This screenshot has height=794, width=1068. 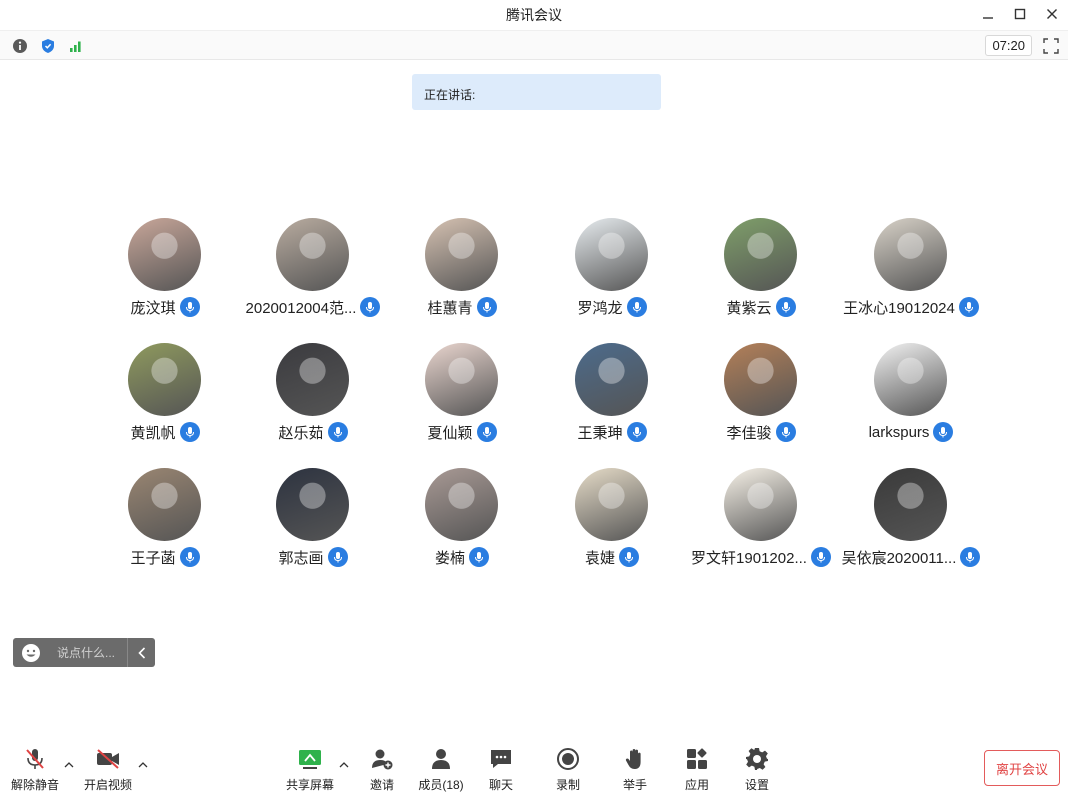 I want to click on participant-name-line: 庞汶琪, so click(x=165, y=307).